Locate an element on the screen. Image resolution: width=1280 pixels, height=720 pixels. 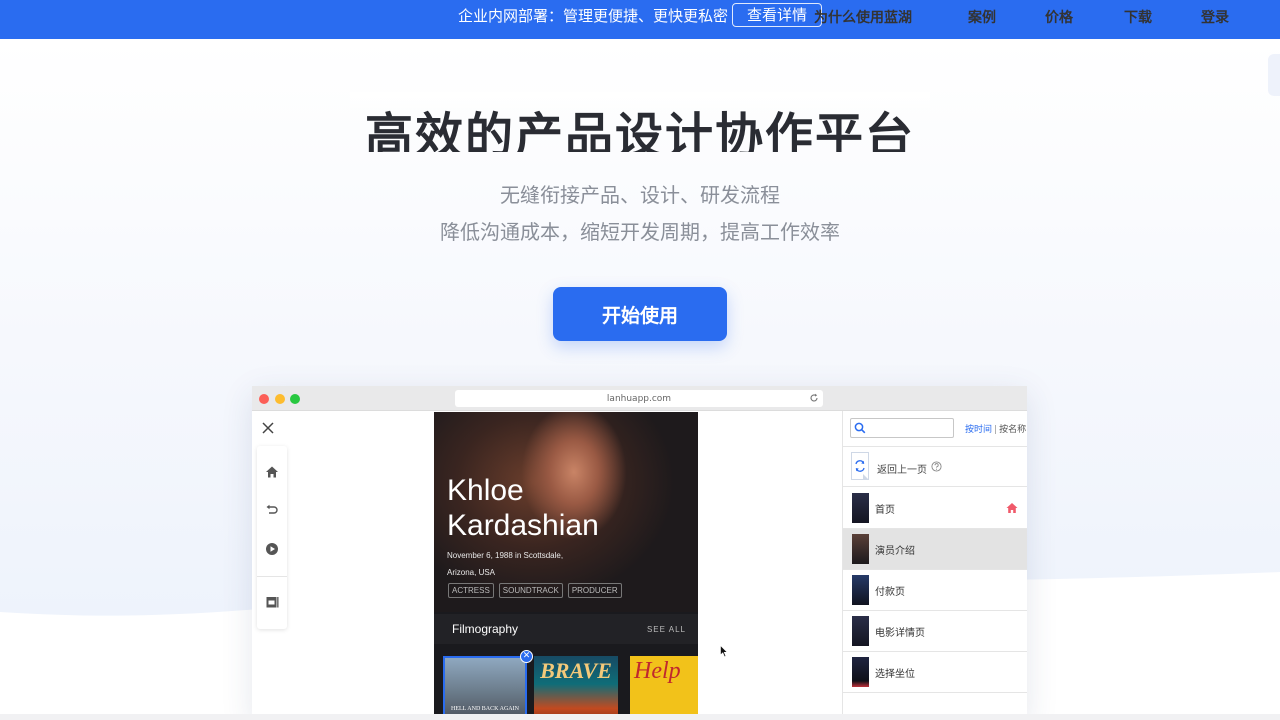
home-icon is located at coordinates (272, 472).